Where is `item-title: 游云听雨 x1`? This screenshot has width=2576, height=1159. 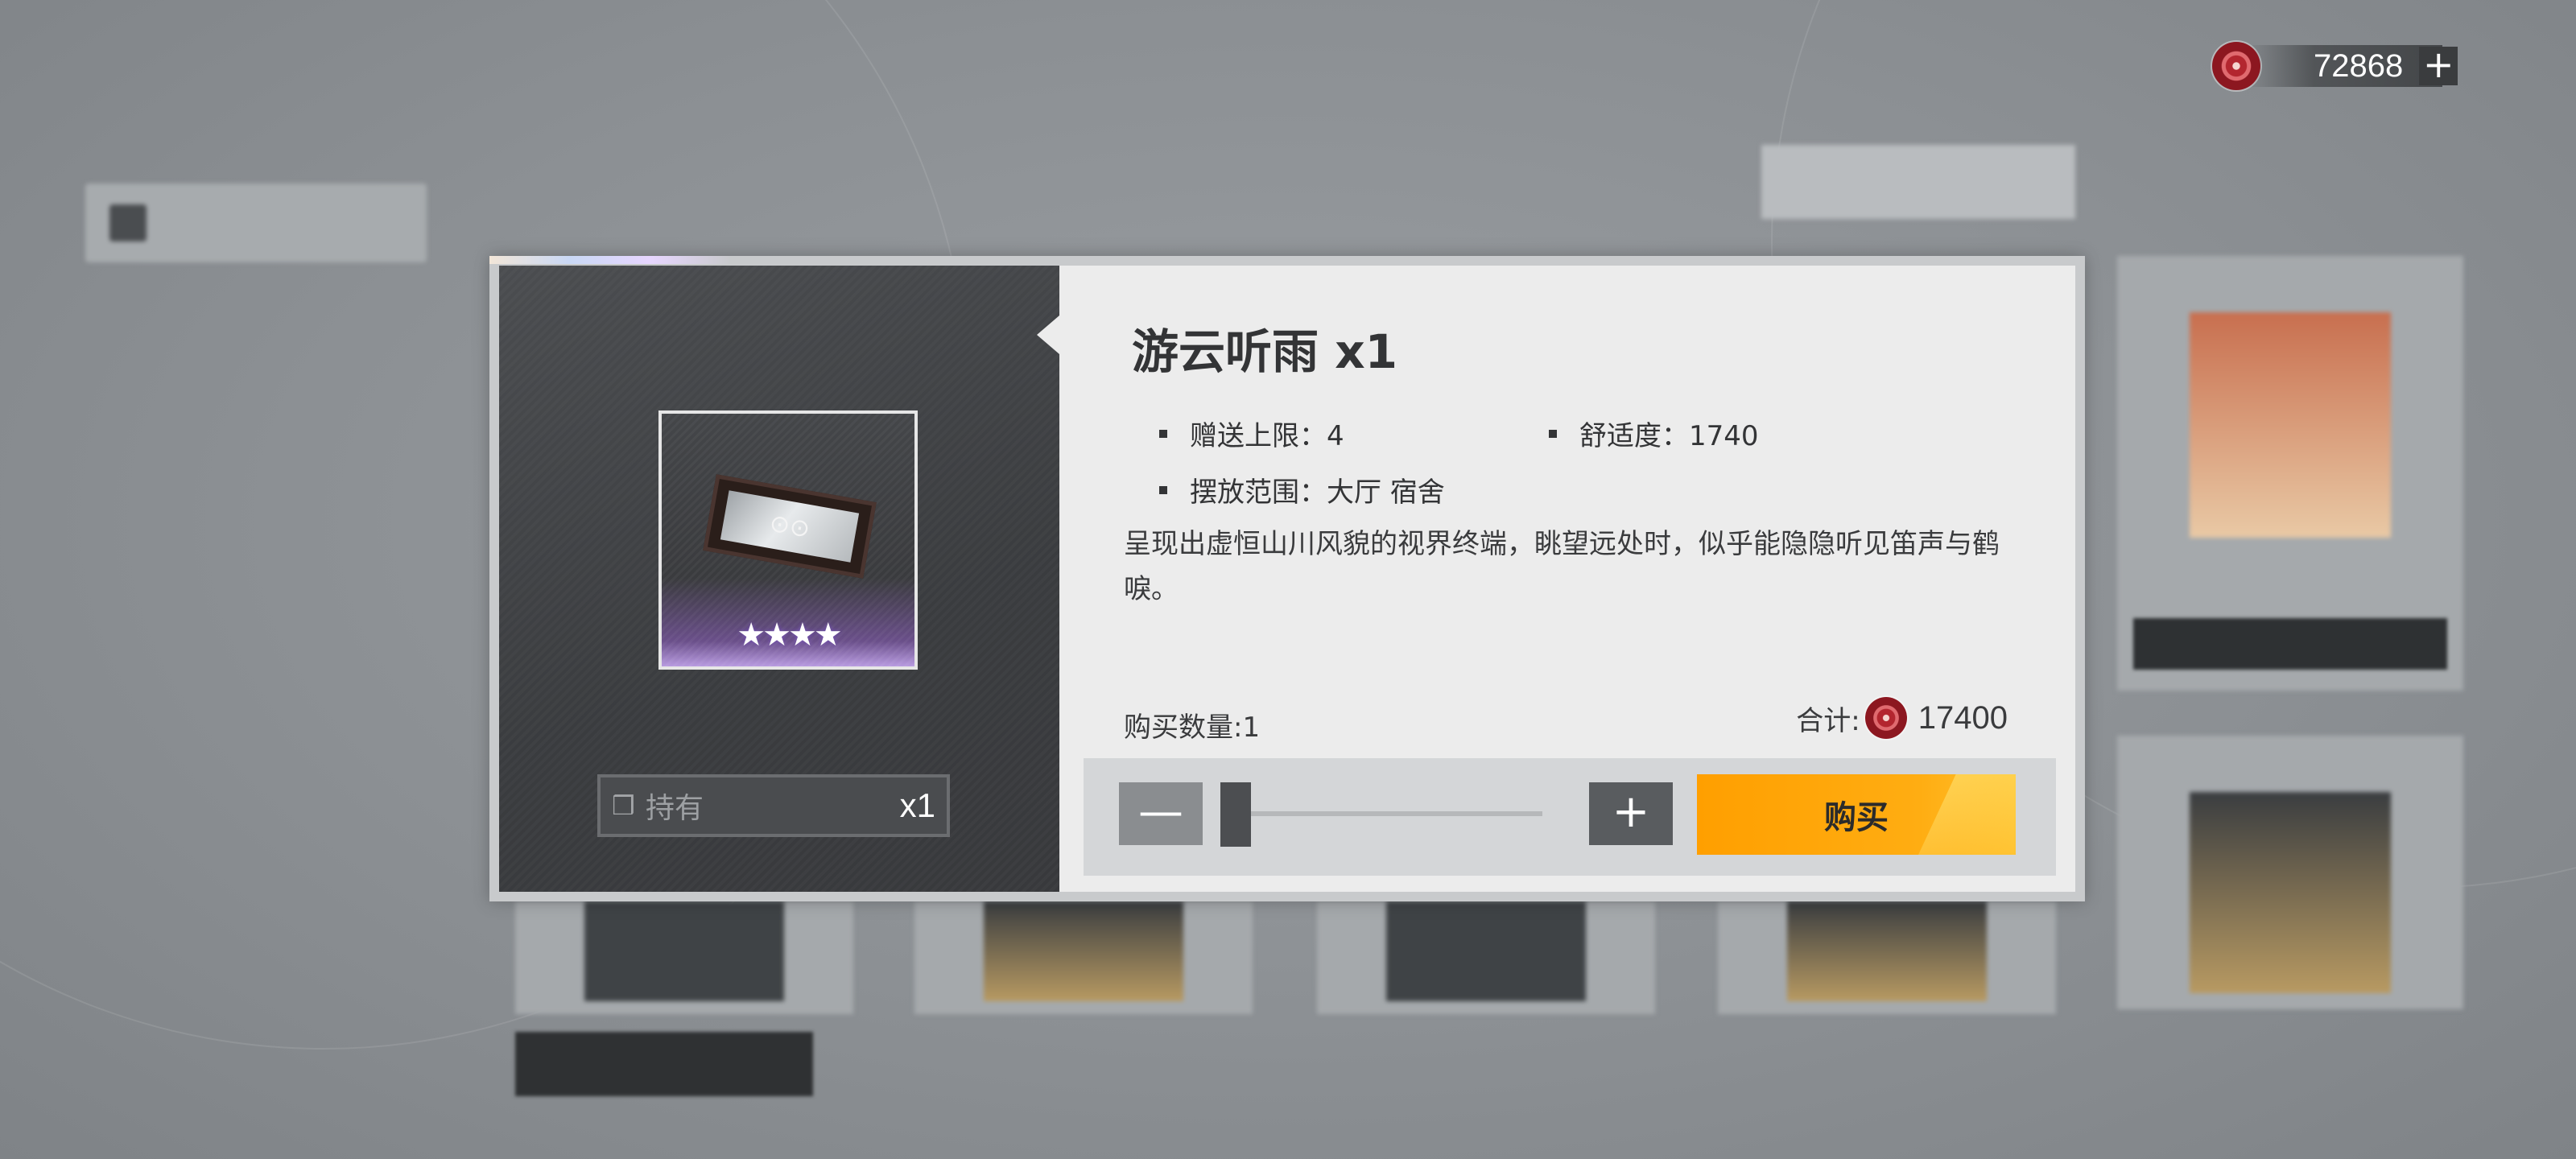 item-title: 游云听雨 x1 is located at coordinates (1264, 351).